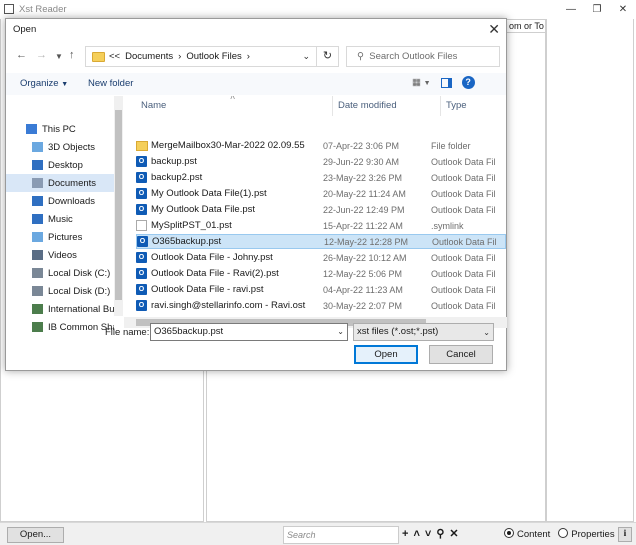 This screenshot has height=545, width=636. What do you see at coordinates (203, 209) in the screenshot?
I see `file-name-text: My Outlook Data File.pst` at bounding box center [203, 209].